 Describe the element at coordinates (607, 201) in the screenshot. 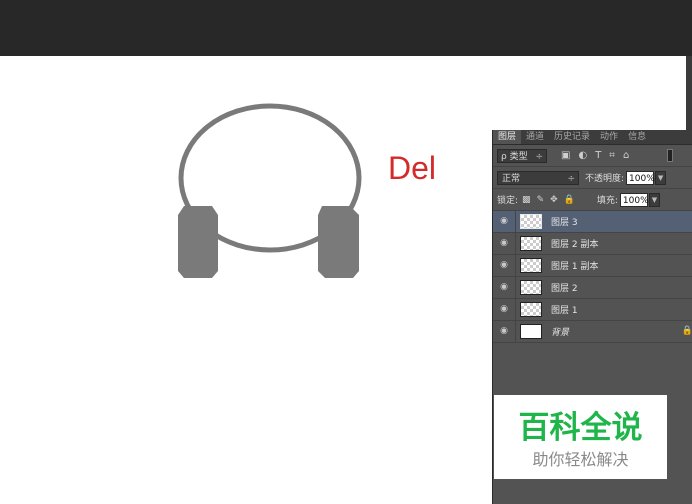

I see `fill-label: 填充:` at that location.